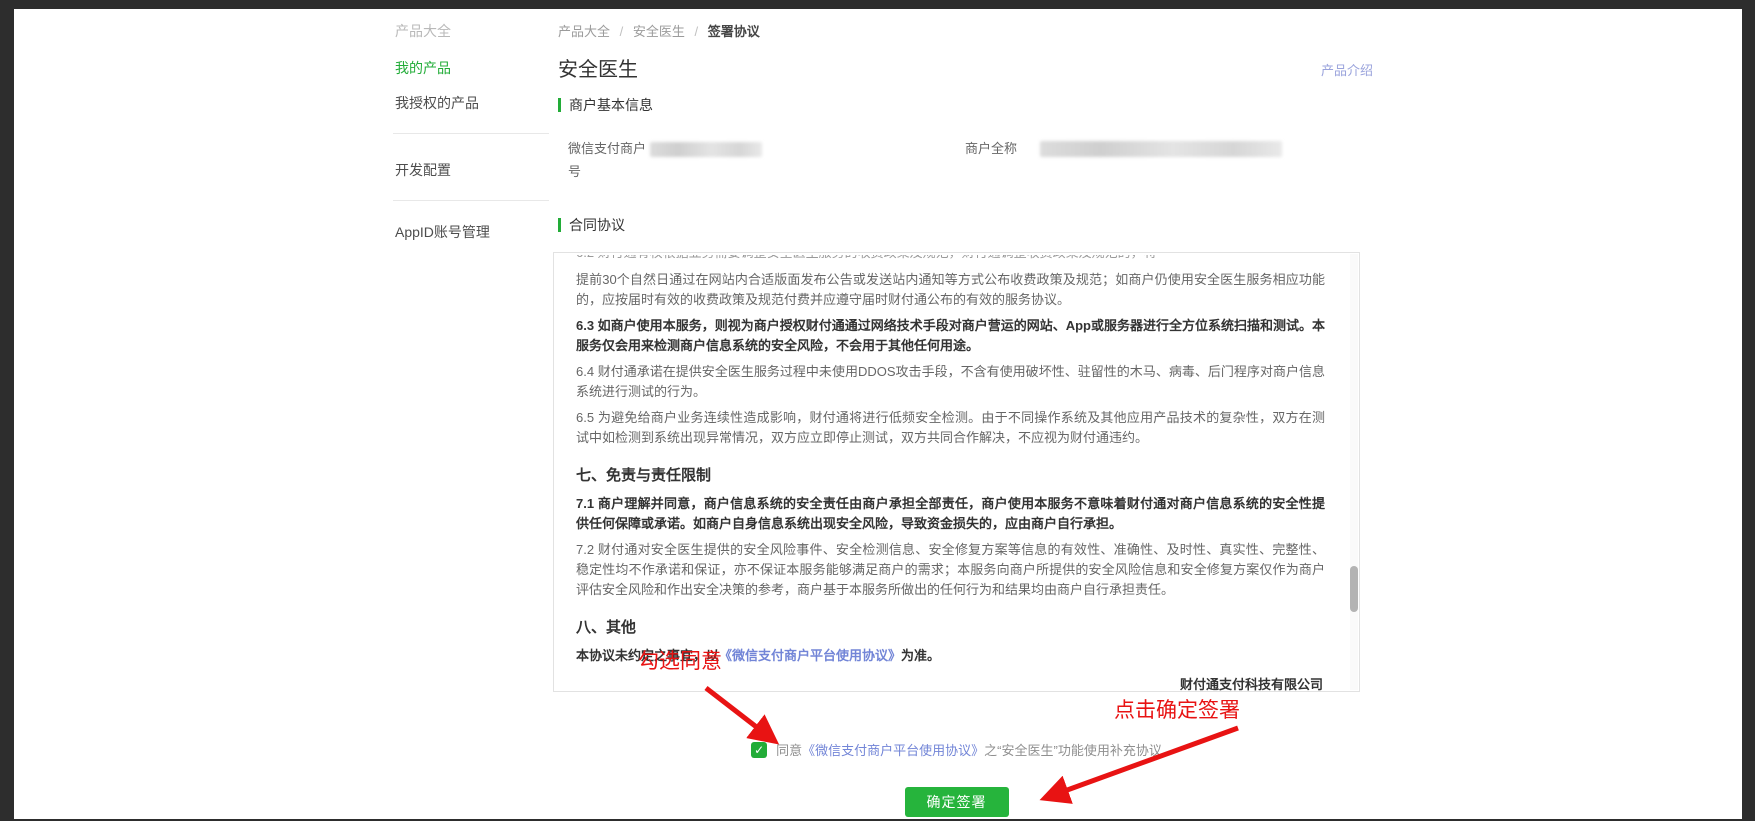 Image resolution: width=1755 pixels, height=821 pixels. I want to click on merchant-fullname-label: 商户全称, so click(991, 148).